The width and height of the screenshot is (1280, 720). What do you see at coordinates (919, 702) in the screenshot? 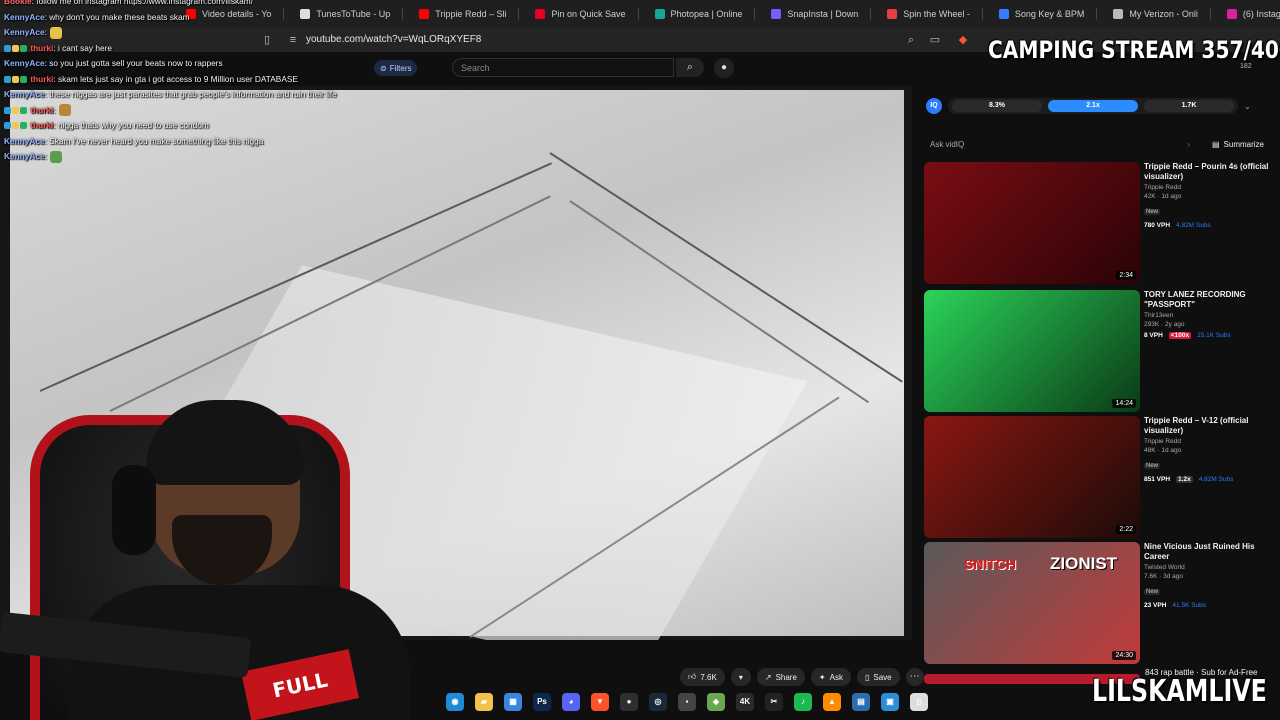
I see `file-icon: ▯` at bounding box center [919, 702].